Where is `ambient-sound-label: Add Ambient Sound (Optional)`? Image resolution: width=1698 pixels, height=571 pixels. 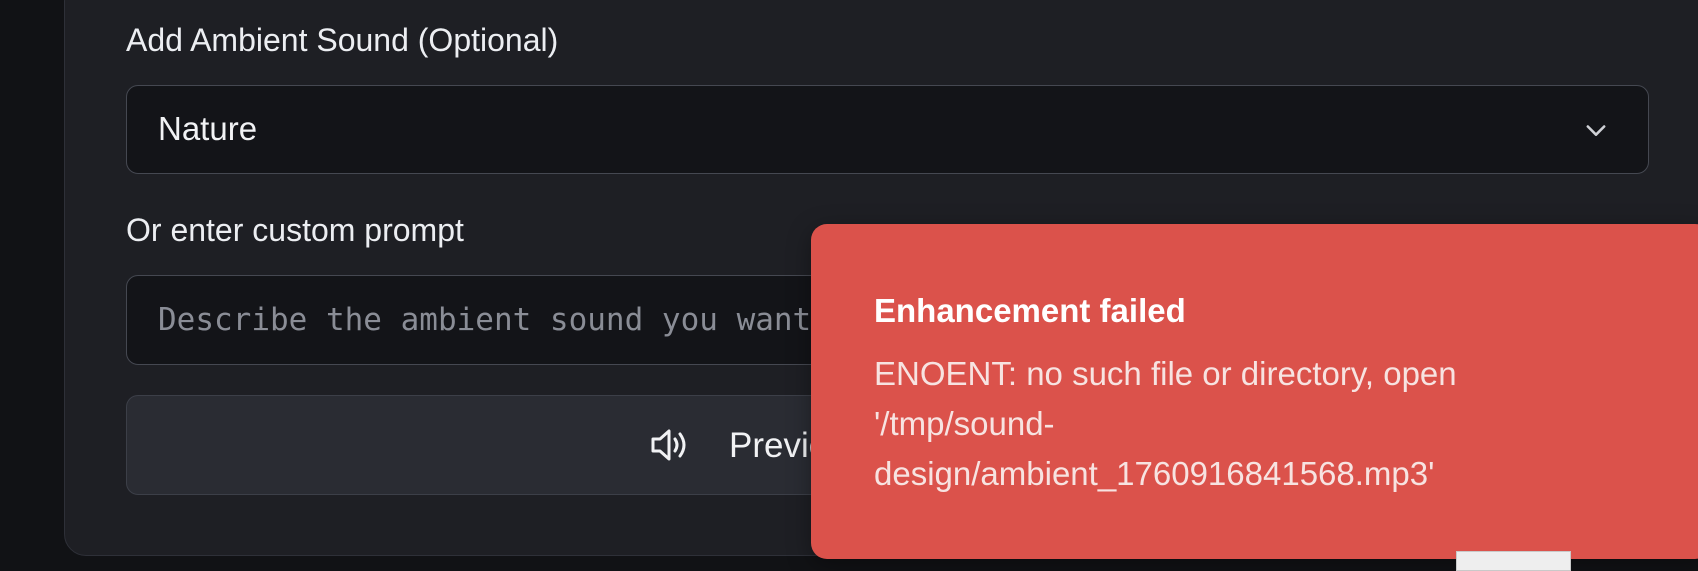
ambient-sound-label: Add Ambient Sound (Optional) is located at coordinates (342, 40).